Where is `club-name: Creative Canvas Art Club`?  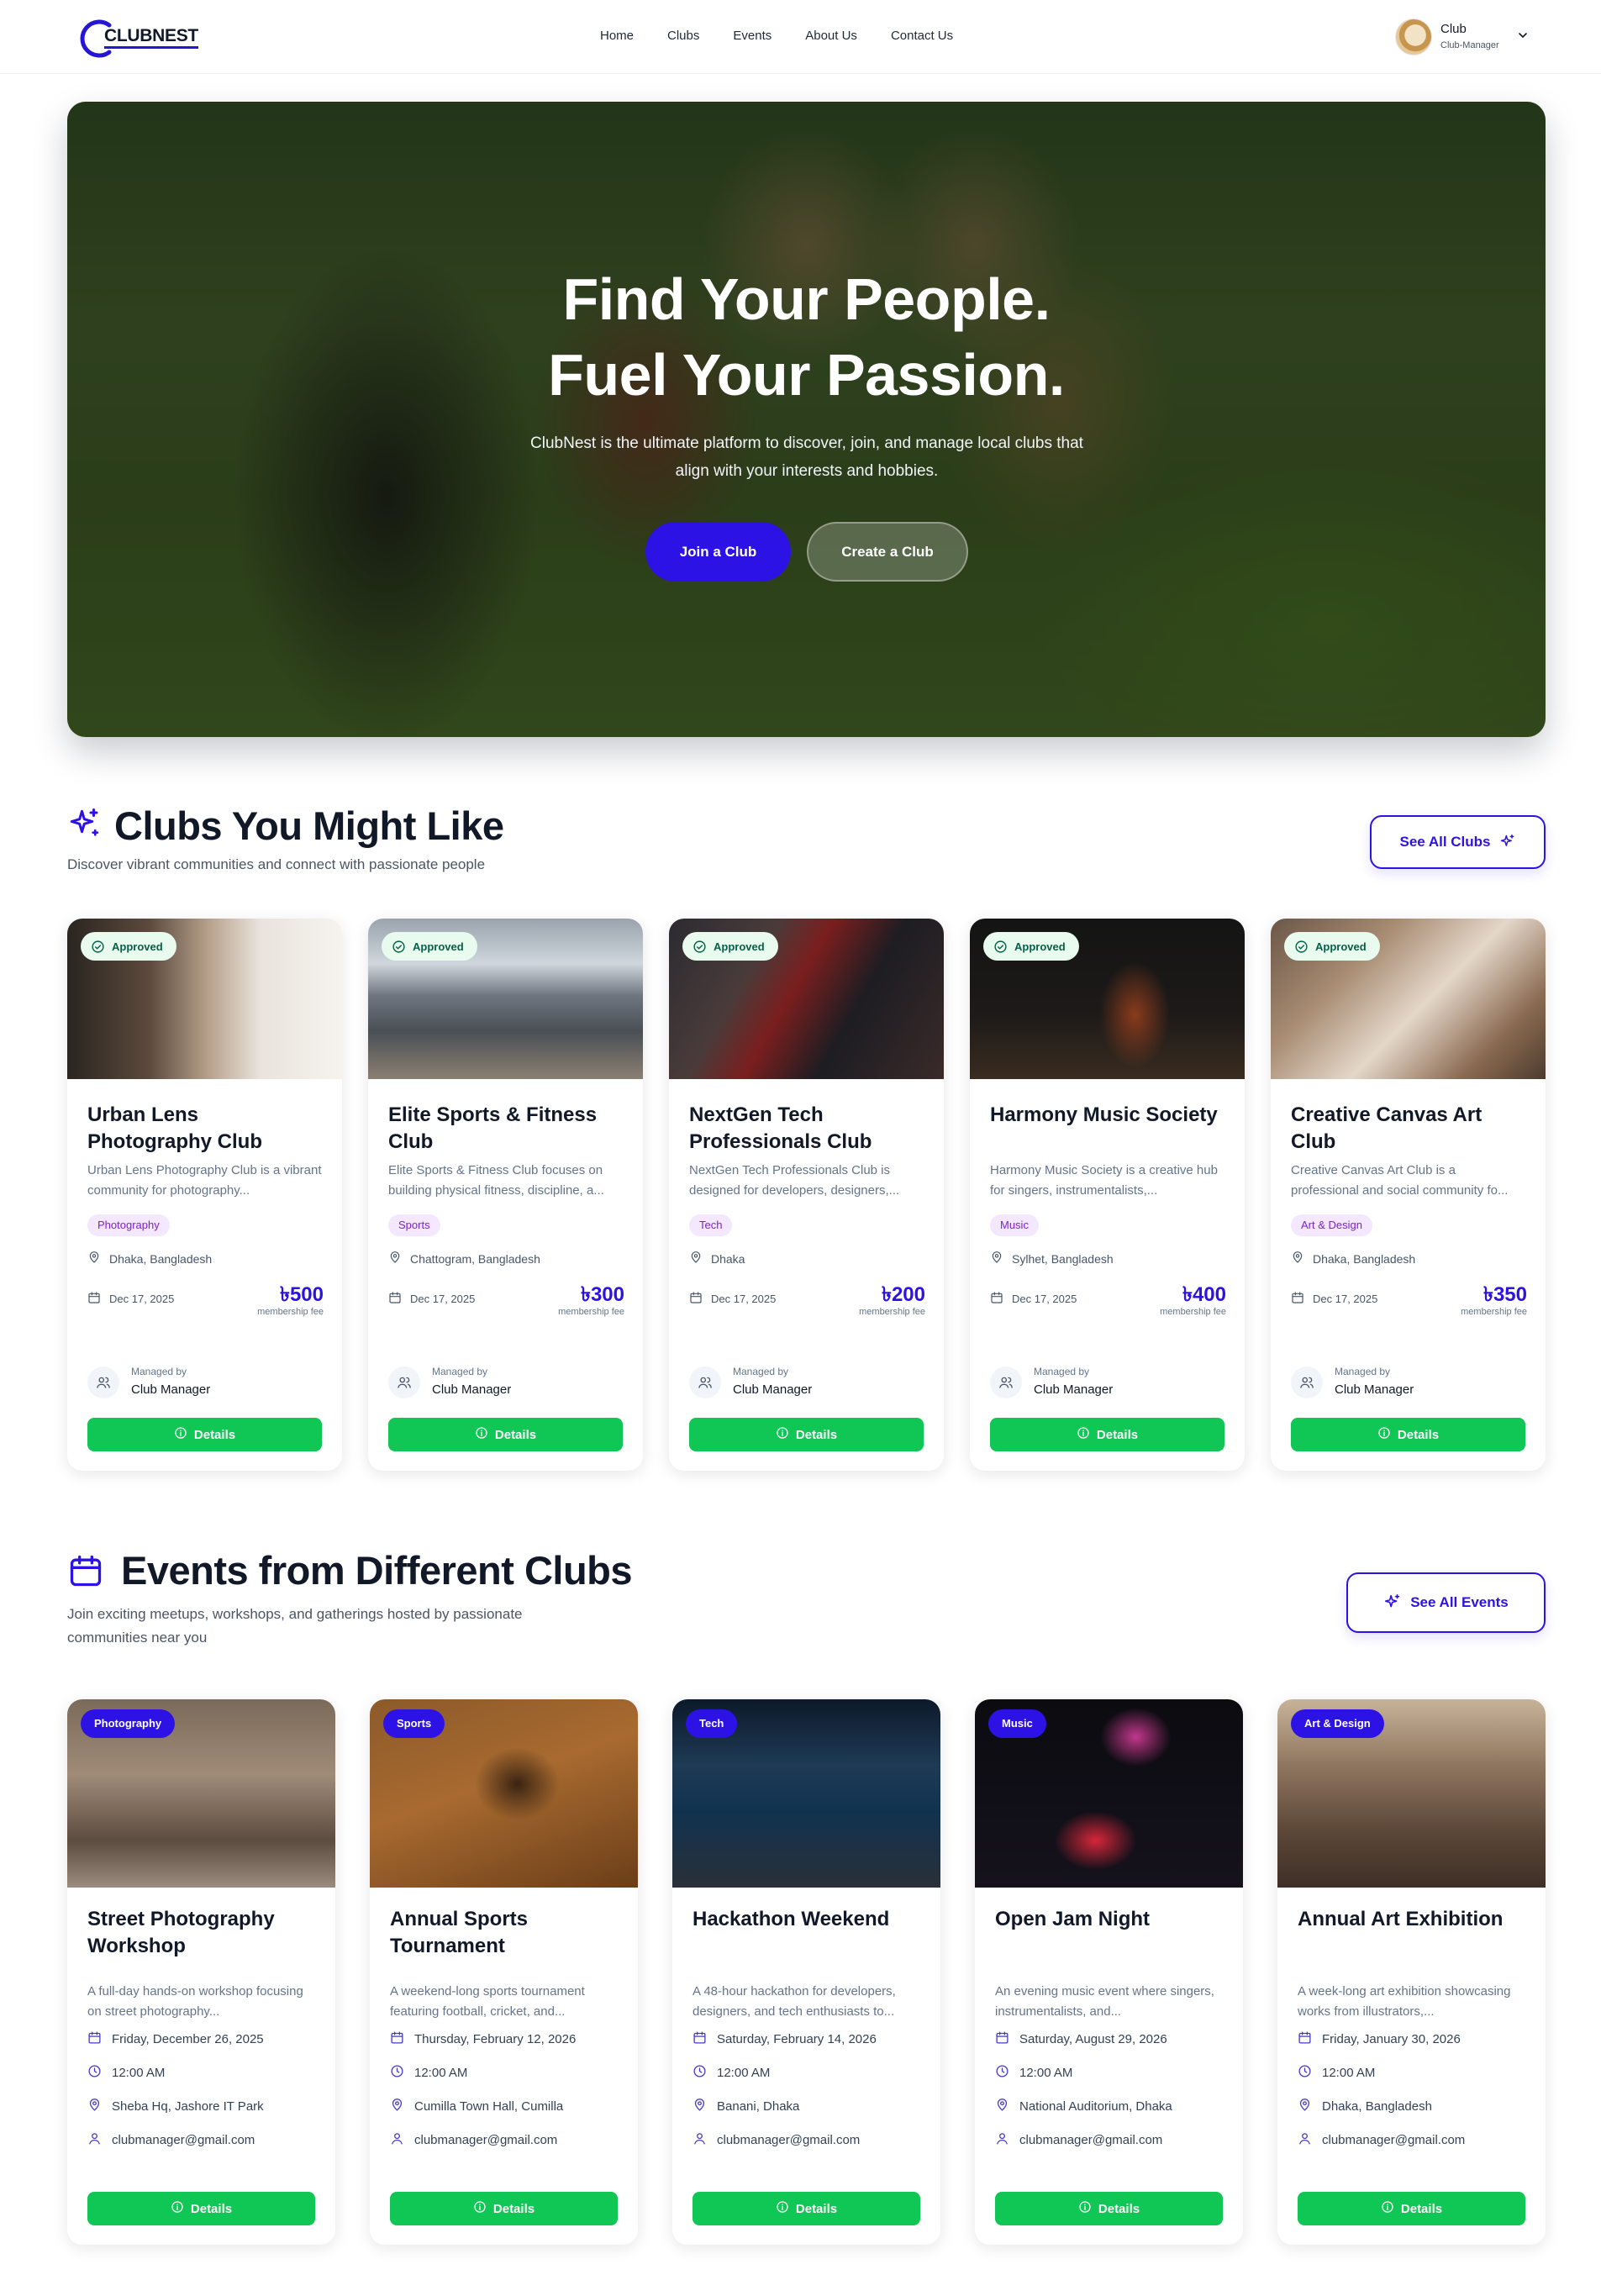 club-name: Creative Canvas Art Club is located at coordinates (1408, 1129).